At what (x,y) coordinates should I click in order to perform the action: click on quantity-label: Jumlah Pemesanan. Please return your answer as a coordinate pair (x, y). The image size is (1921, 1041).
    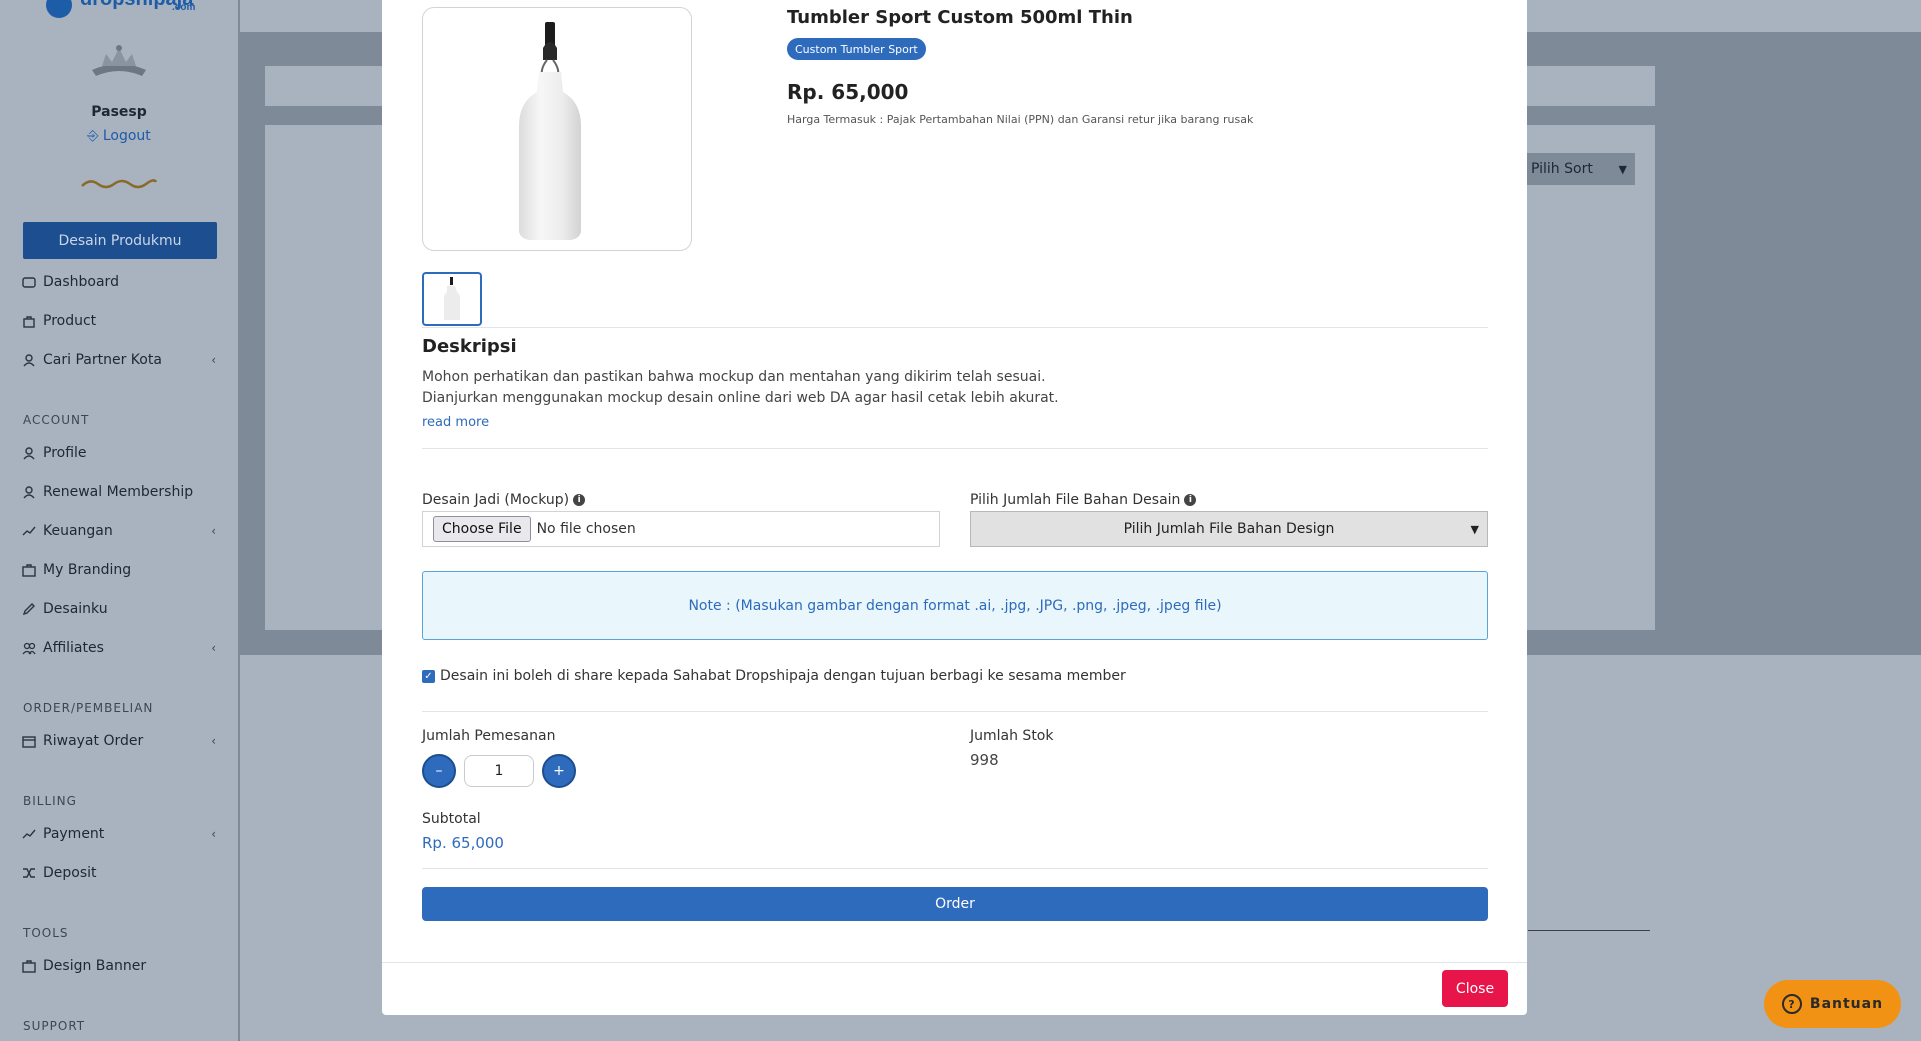
    Looking at the image, I should click on (489, 736).